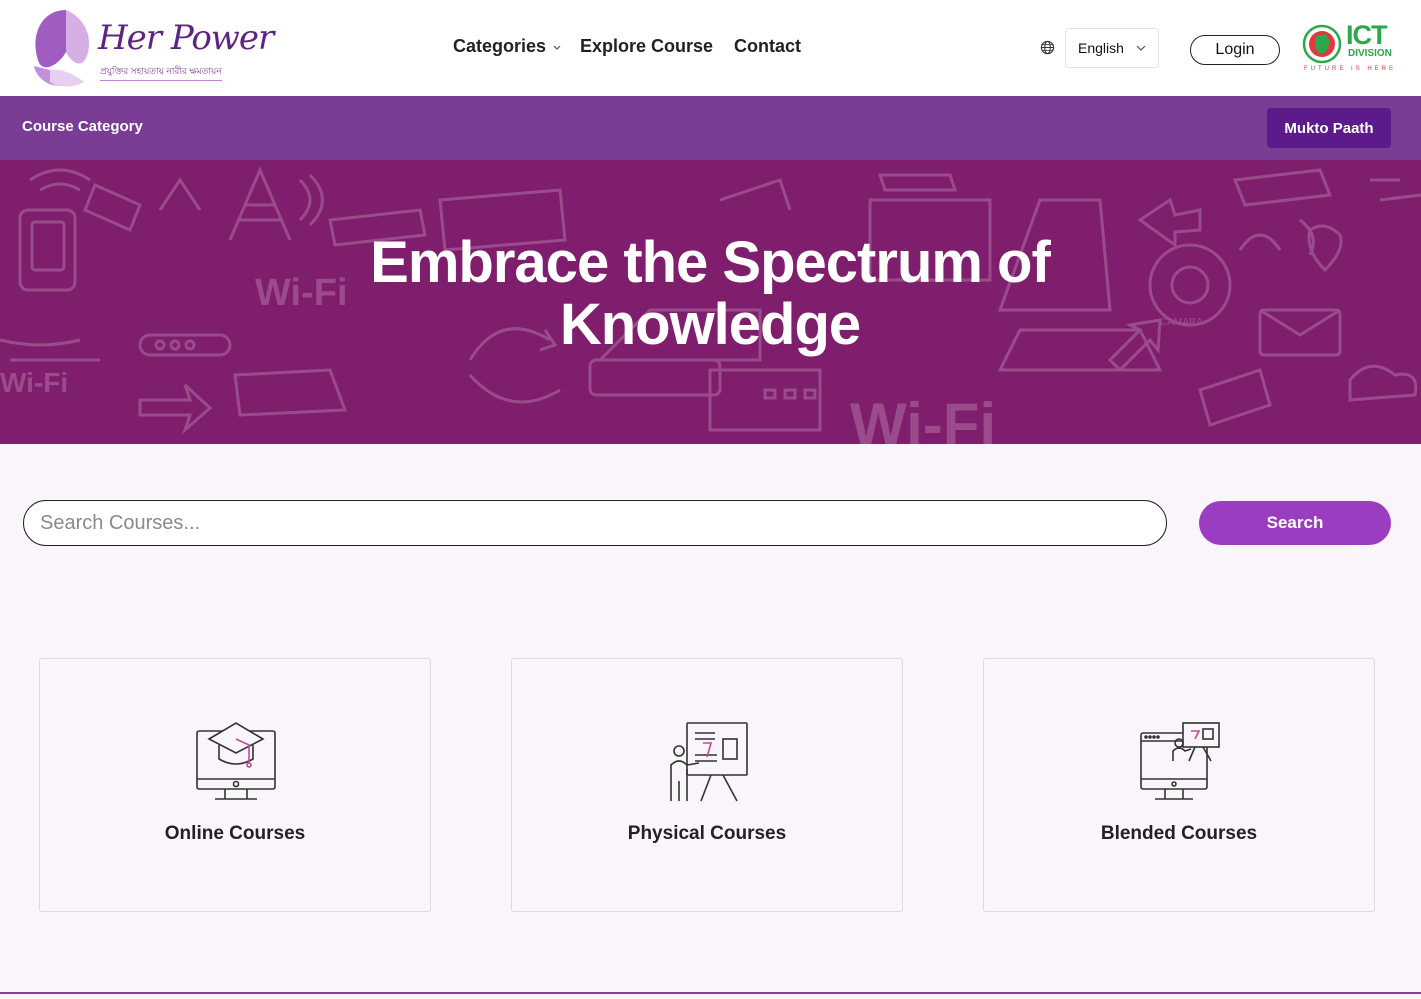  What do you see at coordinates (1350, 69) in the screenshot?
I see `ict-tagline: FUTURE IS HERE` at bounding box center [1350, 69].